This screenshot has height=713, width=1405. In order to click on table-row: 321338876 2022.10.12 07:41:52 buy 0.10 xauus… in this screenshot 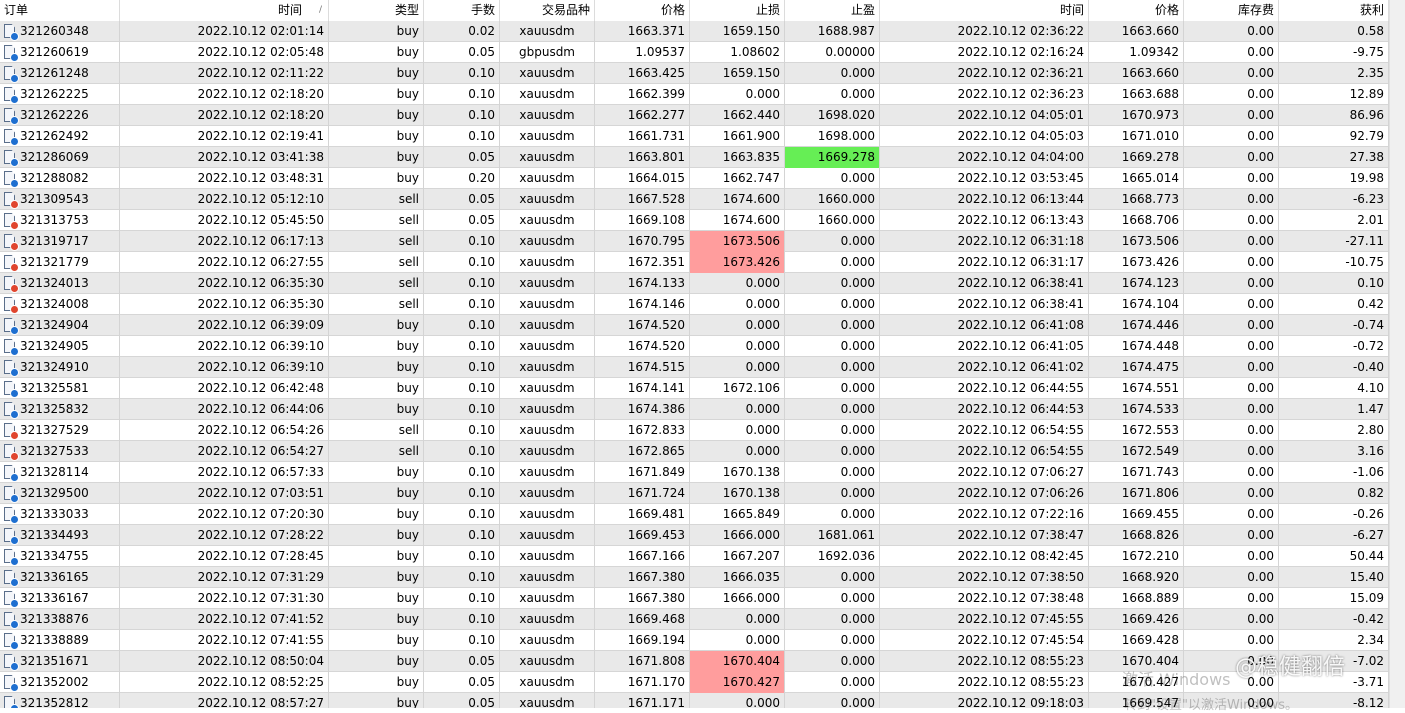, I will do `click(694, 619)`.